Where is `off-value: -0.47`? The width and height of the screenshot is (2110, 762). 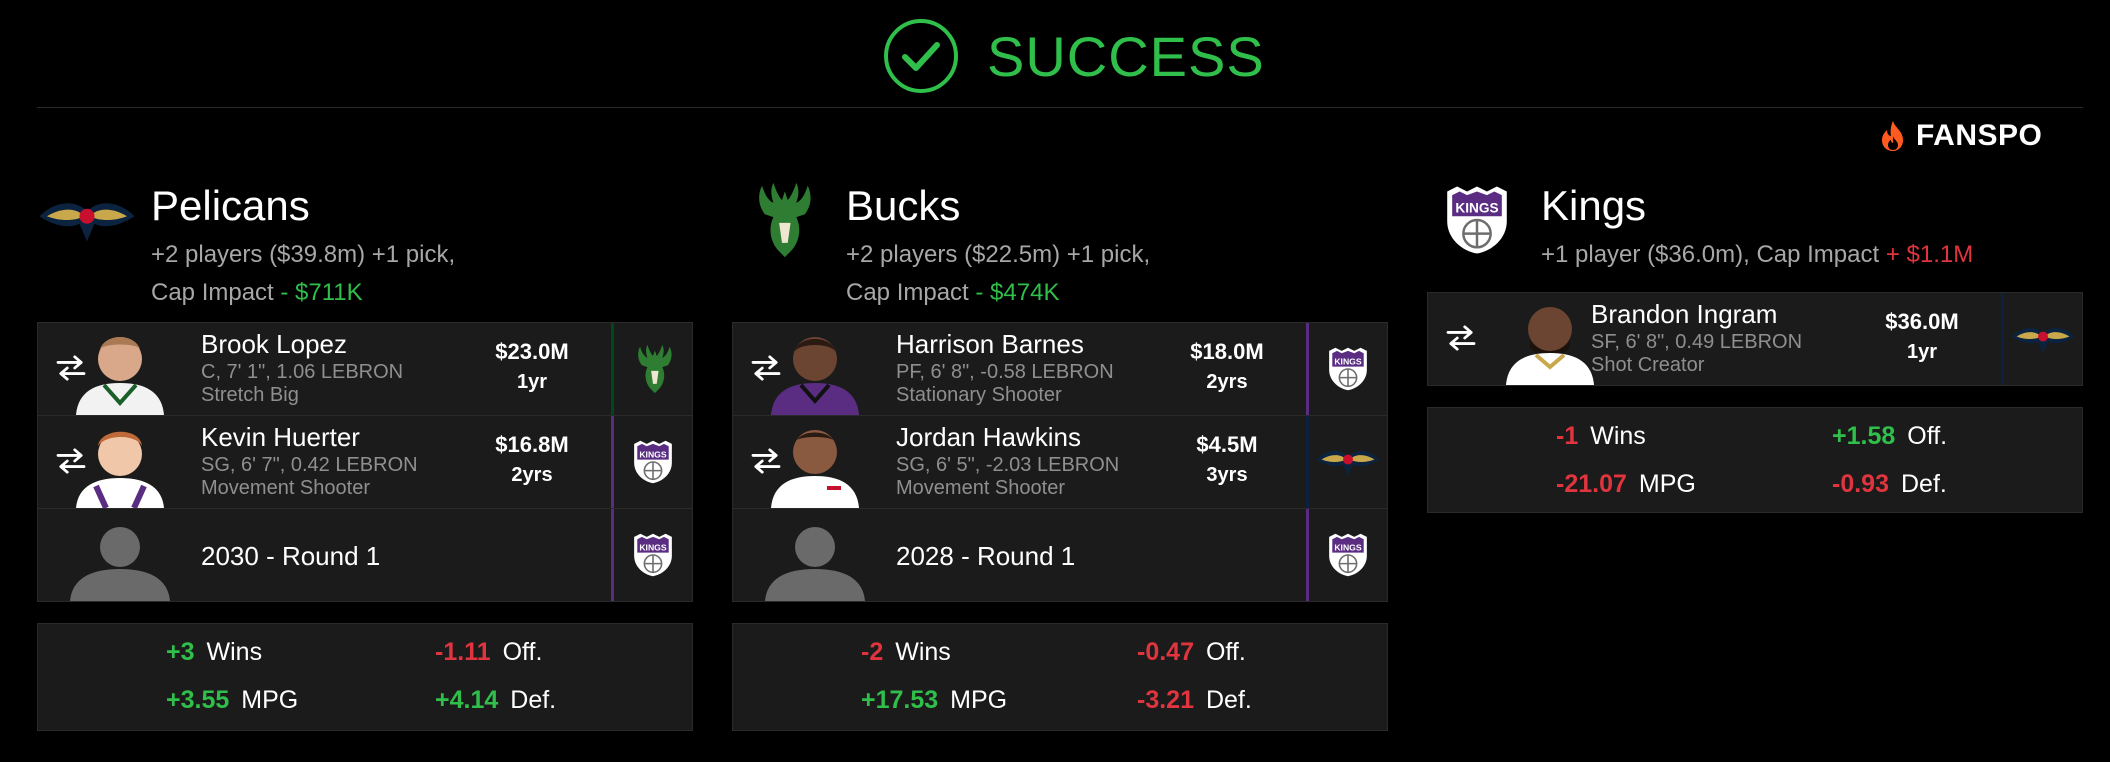
off-value: -0.47 is located at coordinates (1165, 652).